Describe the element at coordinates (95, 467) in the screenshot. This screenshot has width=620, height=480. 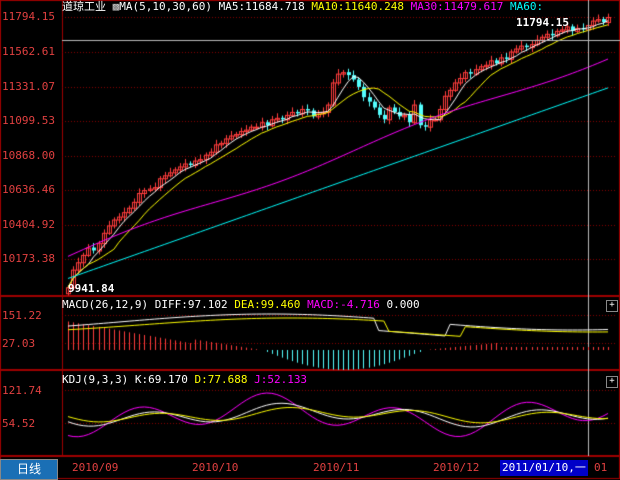
I see `x-label-0: 2010/09` at that location.